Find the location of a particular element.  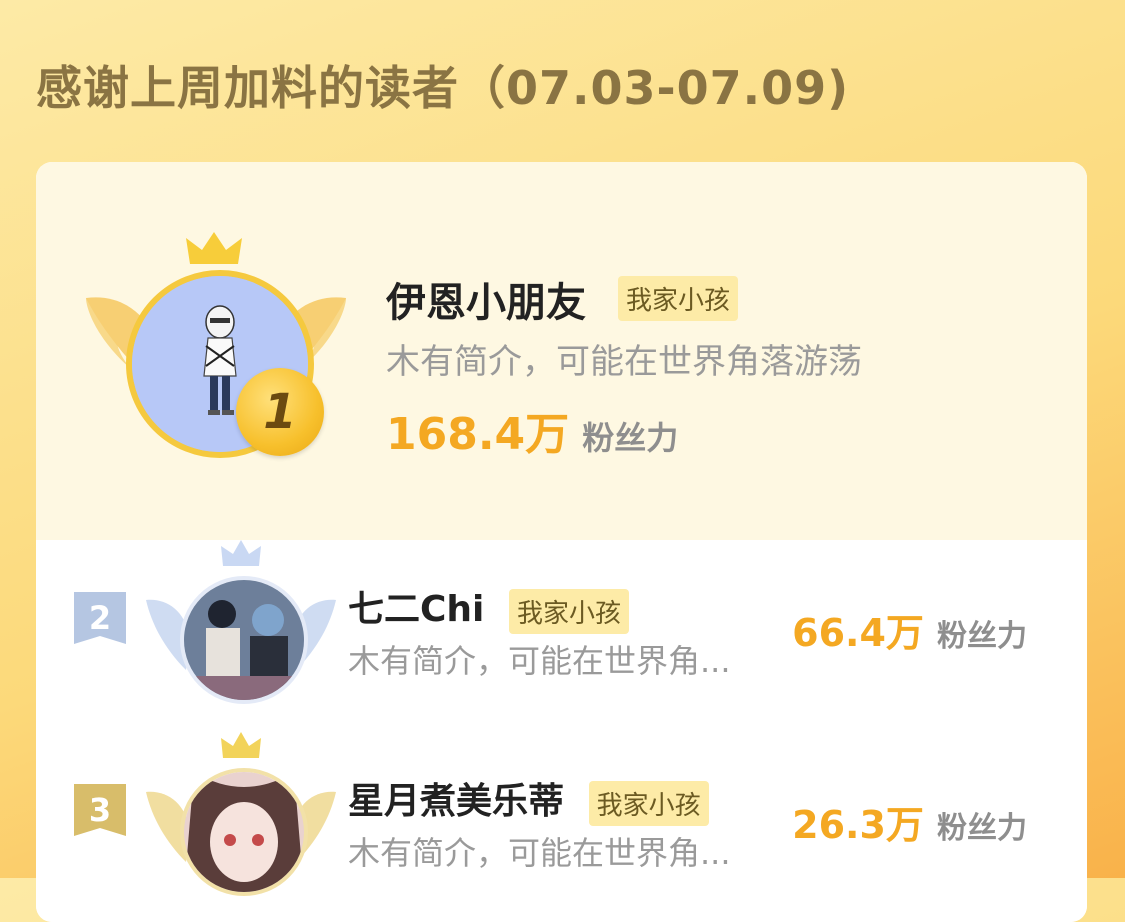

fan-power: 168.4万 粉丝力 is located at coordinates (532, 430).